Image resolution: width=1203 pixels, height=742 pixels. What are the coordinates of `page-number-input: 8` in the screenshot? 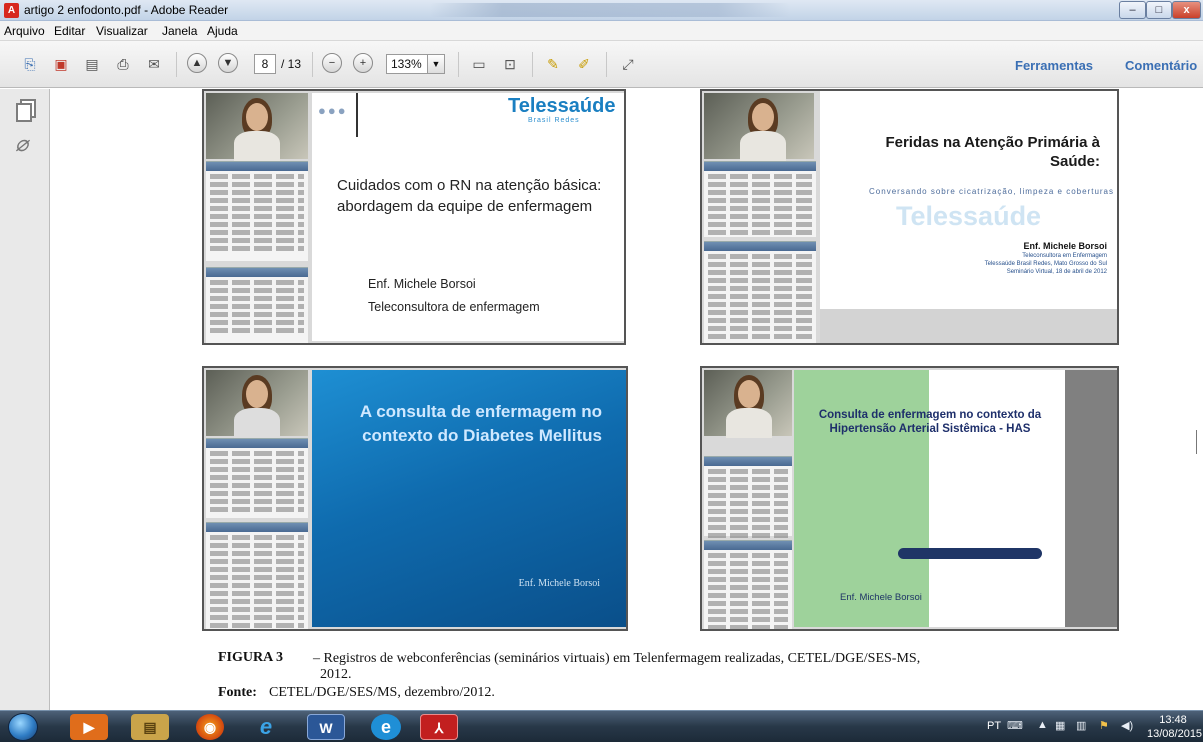 It's located at (265, 64).